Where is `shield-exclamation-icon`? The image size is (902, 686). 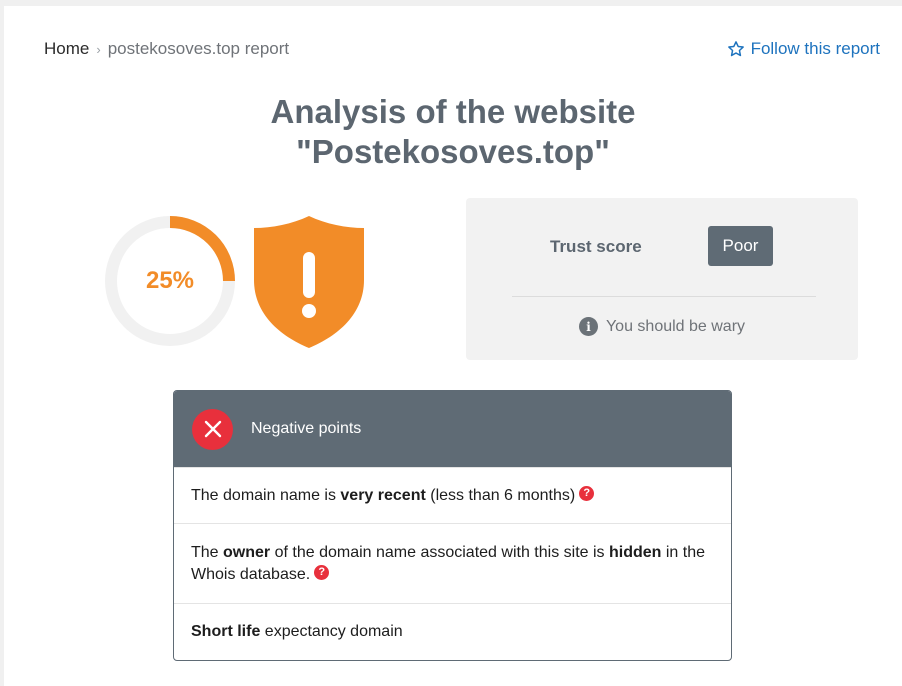
shield-exclamation-icon is located at coordinates (309, 282).